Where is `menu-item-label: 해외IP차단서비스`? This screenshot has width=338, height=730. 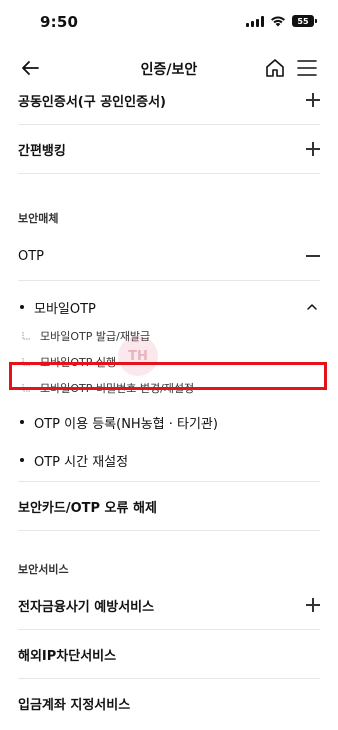
menu-item-label: 해외IP차단서비스 is located at coordinates (67, 656).